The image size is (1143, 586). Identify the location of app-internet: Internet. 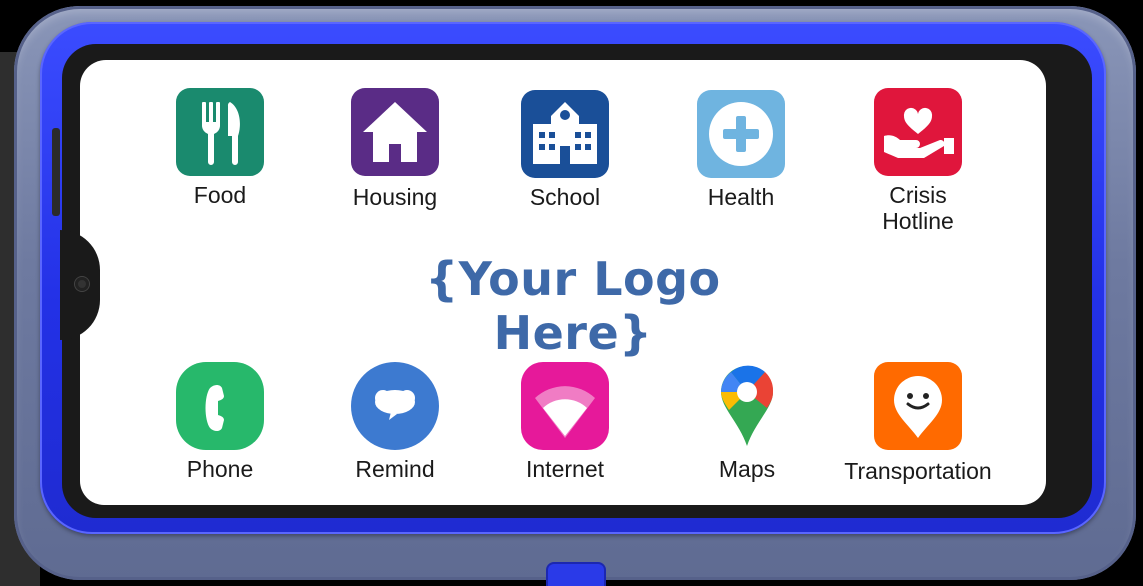
(565, 422).